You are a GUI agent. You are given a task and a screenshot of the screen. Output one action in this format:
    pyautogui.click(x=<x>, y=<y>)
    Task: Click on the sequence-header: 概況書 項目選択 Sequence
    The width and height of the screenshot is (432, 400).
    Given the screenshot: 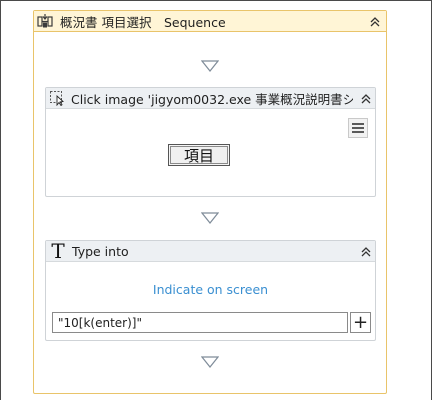 What is the action you would take?
    pyautogui.click(x=210, y=21)
    